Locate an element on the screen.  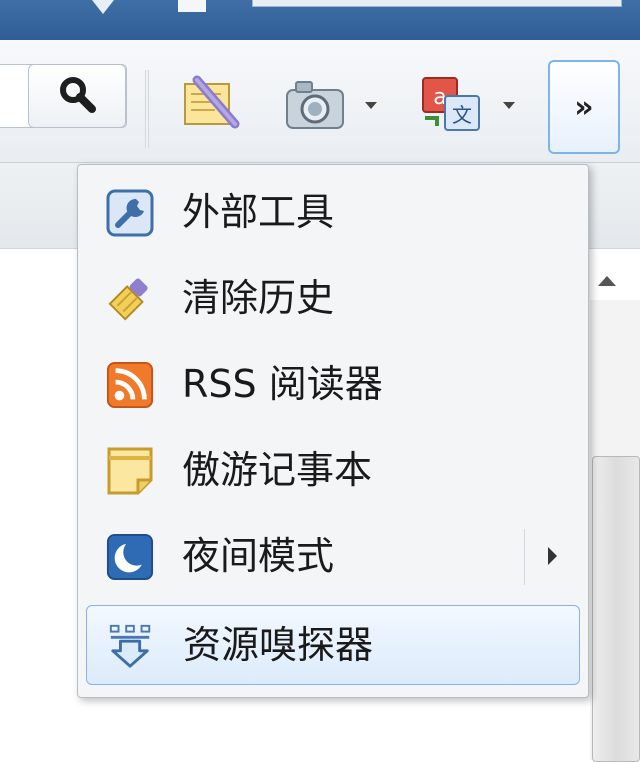
submenu-arrow-icon is located at coordinates (552, 556).